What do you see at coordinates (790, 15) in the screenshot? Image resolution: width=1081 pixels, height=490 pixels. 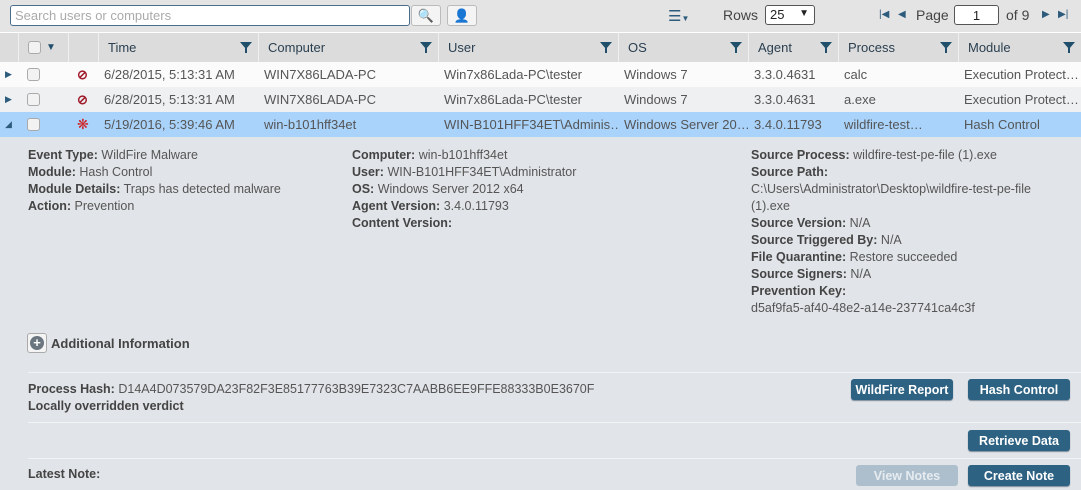 I see `rows-select: 25 ▼` at bounding box center [790, 15].